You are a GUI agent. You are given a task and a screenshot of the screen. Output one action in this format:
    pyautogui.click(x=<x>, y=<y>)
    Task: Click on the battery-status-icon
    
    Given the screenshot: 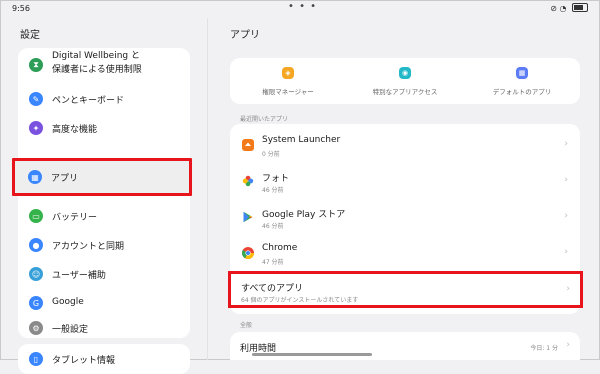 What is the action you would take?
    pyautogui.click(x=580, y=7)
    